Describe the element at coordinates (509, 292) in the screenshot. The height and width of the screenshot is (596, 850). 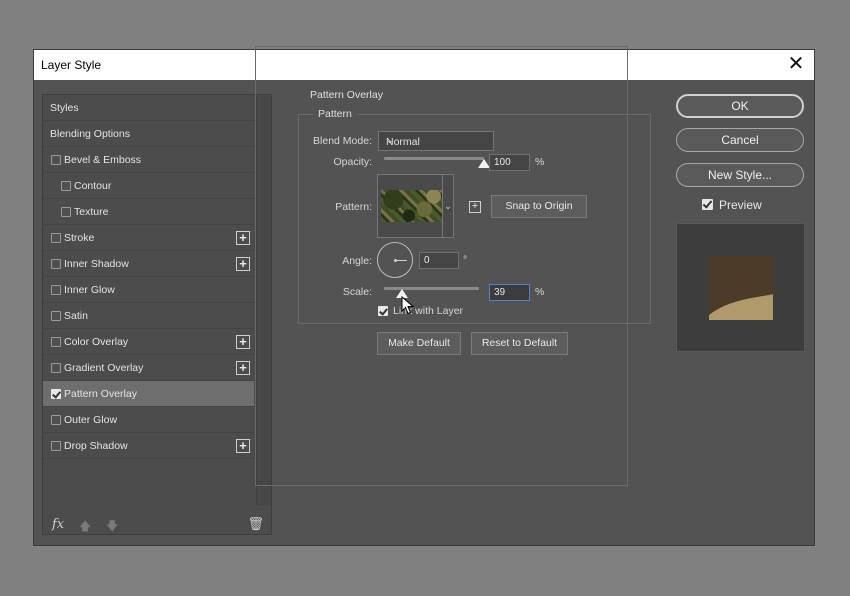
I see `scale-input: 39` at that location.